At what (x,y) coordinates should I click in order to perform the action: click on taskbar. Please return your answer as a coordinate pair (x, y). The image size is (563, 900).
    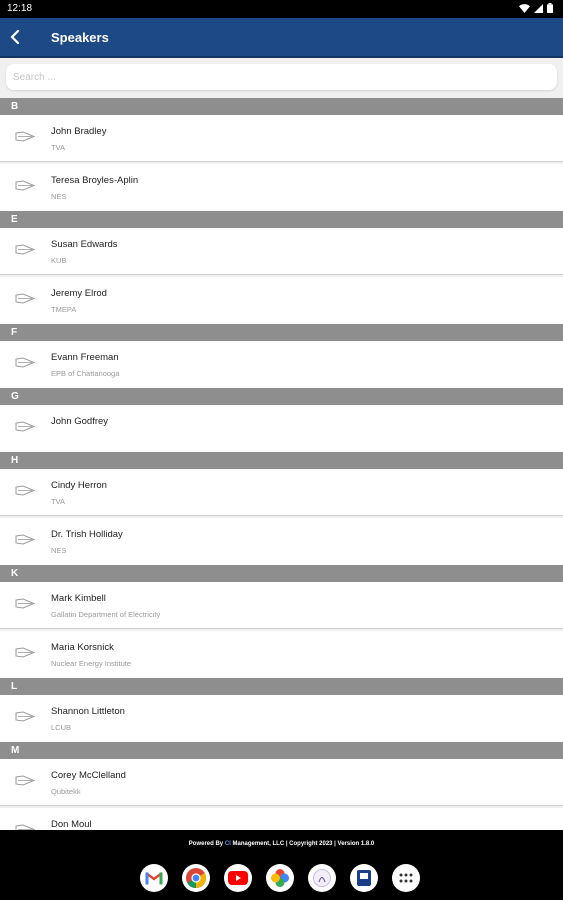
    Looking at the image, I should click on (281, 879).